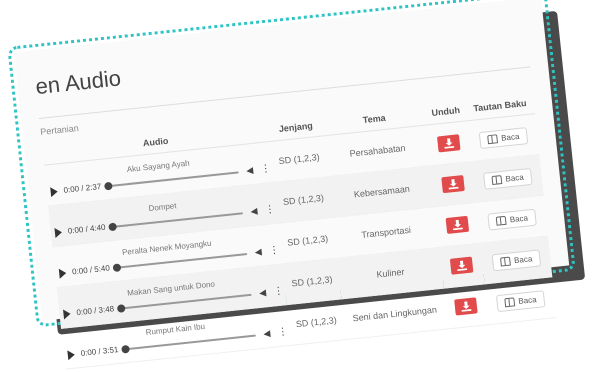  What do you see at coordinates (86, 229) in the screenshot?
I see `audio-time: 0:00 / 4:40` at bounding box center [86, 229].